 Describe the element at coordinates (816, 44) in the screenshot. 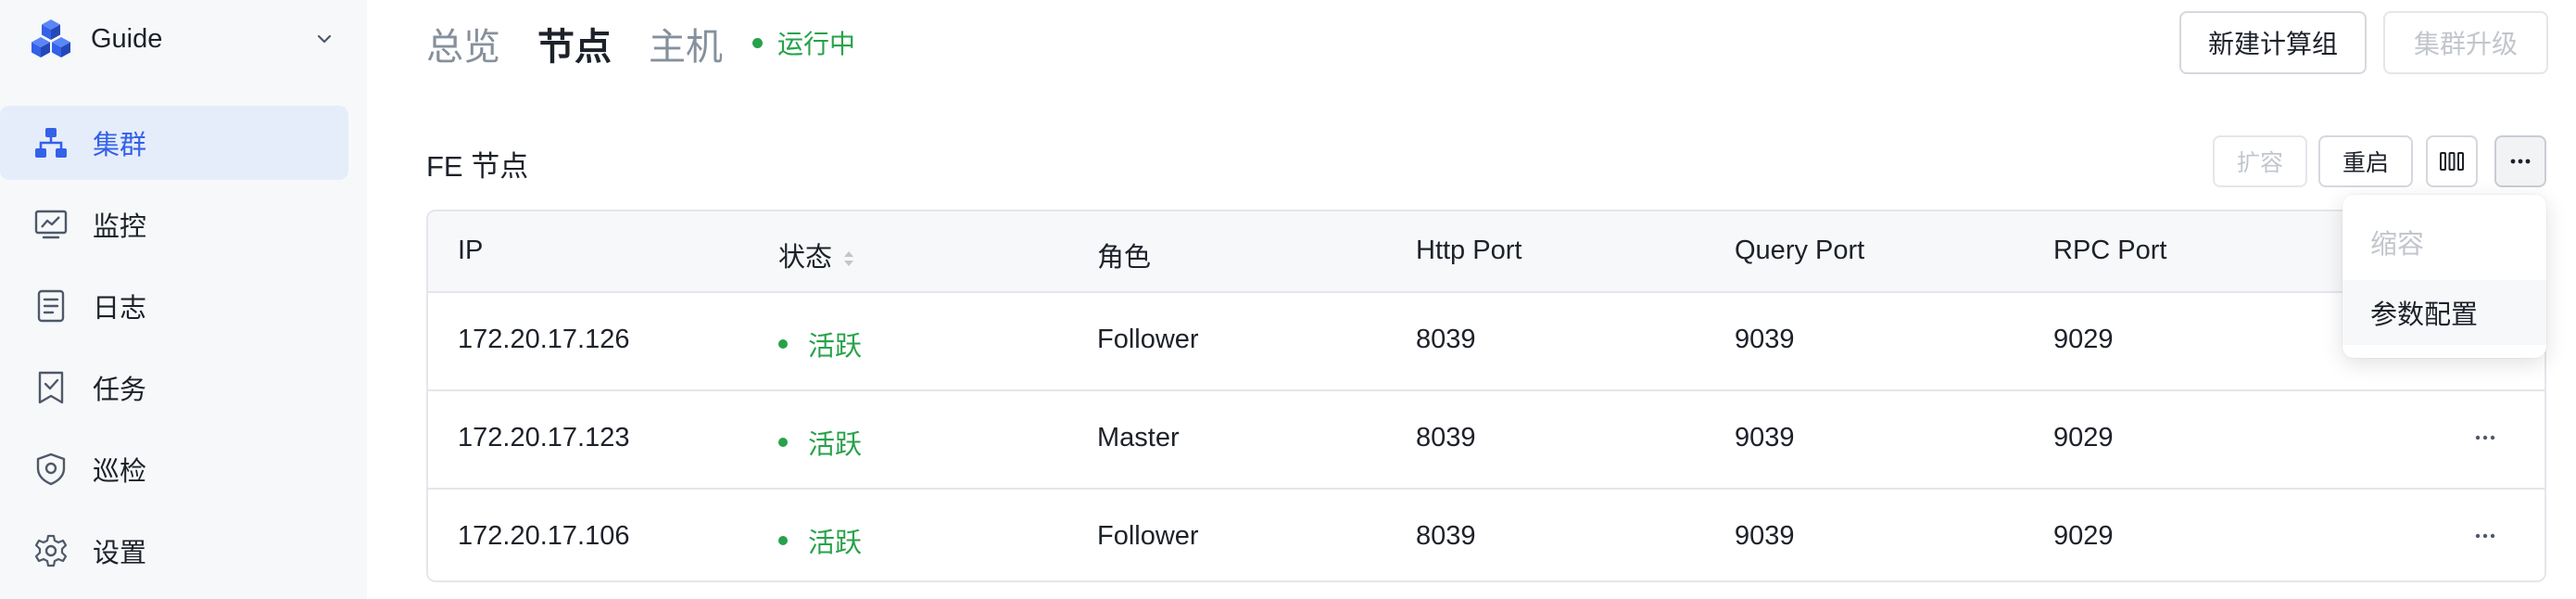

I see `status-text: 运行中` at that location.